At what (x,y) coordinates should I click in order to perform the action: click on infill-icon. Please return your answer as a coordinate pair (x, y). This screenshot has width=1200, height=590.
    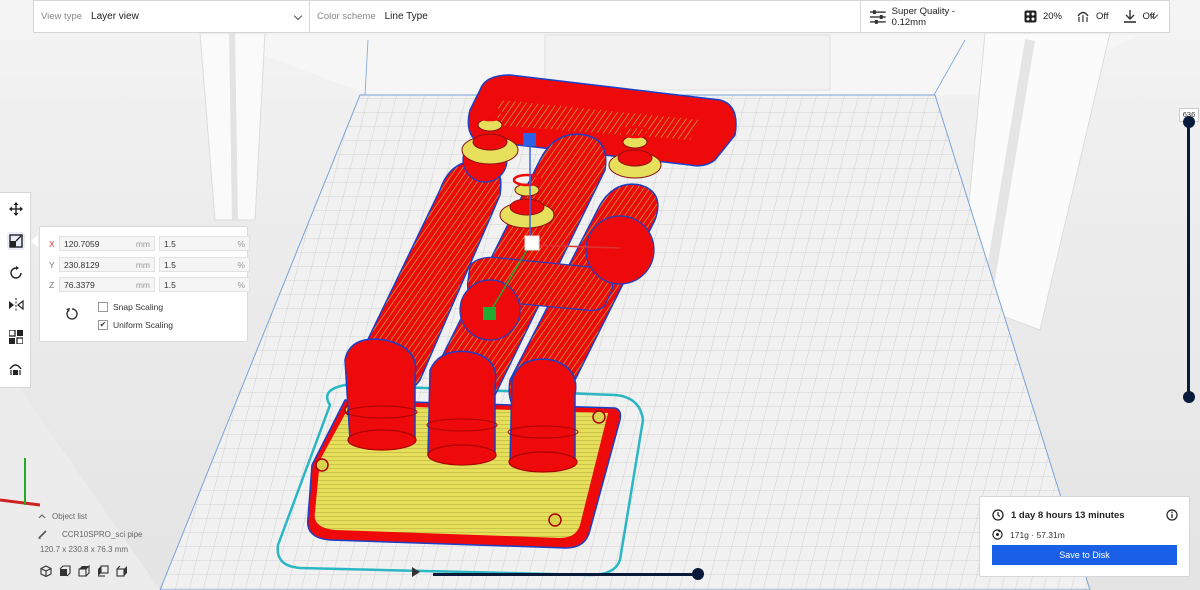
    Looking at the image, I should click on (1030, 16).